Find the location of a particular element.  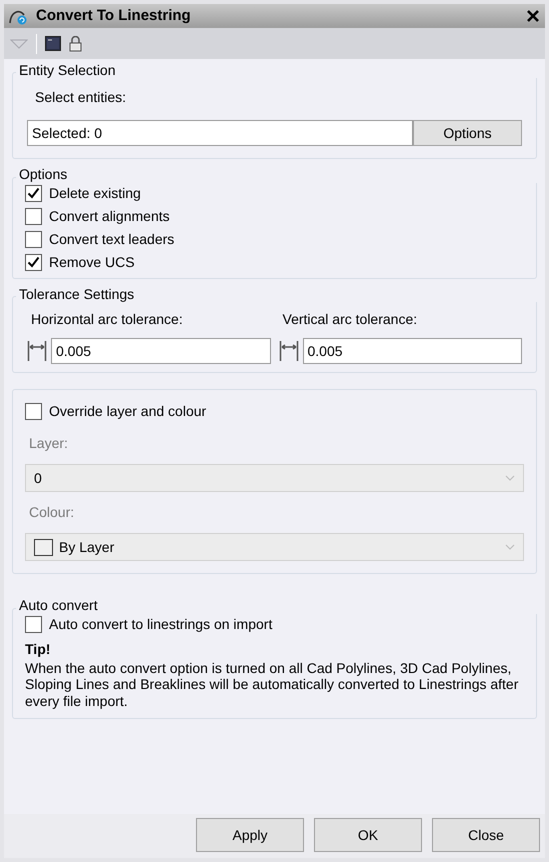

tip-title: Tip! is located at coordinates (38, 649).